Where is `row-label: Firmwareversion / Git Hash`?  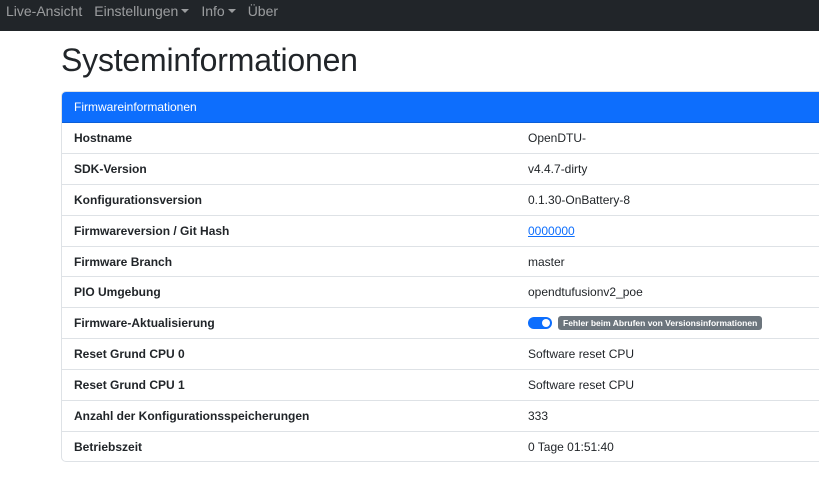 row-label: Firmwareversion / Git Hash is located at coordinates (152, 230).